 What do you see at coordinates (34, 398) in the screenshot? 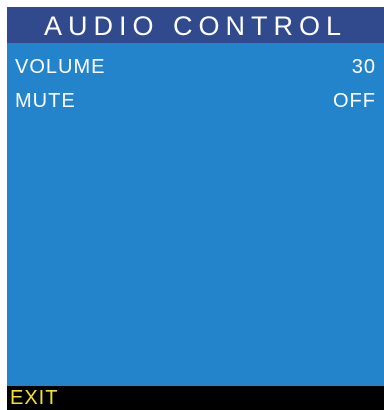
I see `exit-button: EXIT` at bounding box center [34, 398].